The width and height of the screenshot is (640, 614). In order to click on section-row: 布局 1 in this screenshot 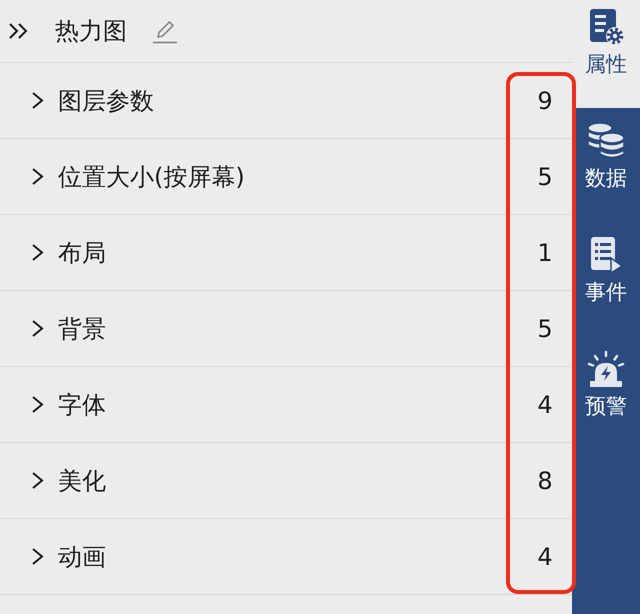, I will do `click(286, 253)`.